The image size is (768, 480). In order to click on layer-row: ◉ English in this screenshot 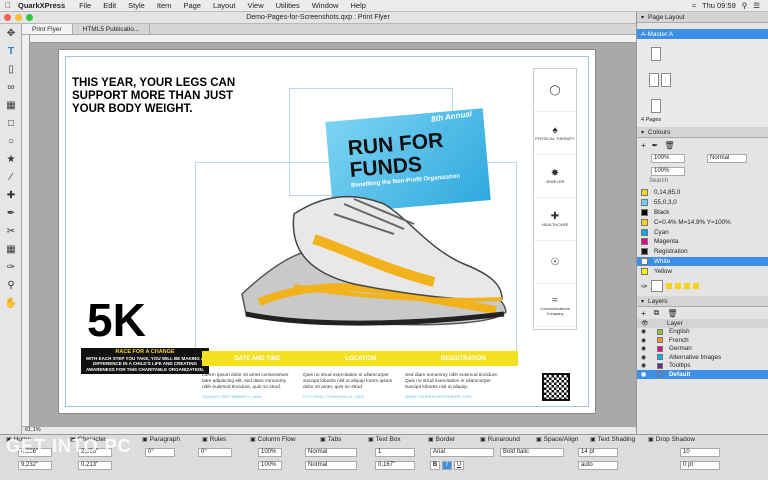, I will do `click(702, 332)`.